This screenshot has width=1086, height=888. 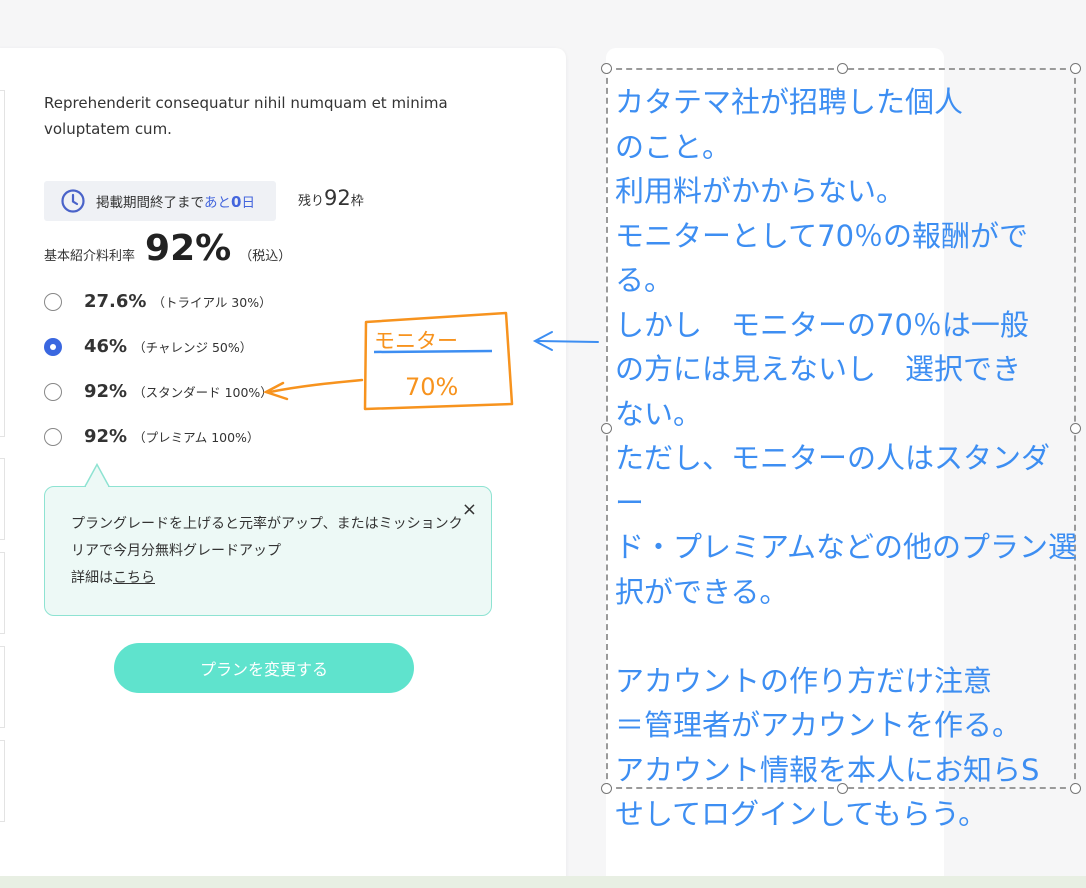 What do you see at coordinates (150, 203) in the screenshot?
I see `period-prefix: 掲載期間終了まで` at bounding box center [150, 203].